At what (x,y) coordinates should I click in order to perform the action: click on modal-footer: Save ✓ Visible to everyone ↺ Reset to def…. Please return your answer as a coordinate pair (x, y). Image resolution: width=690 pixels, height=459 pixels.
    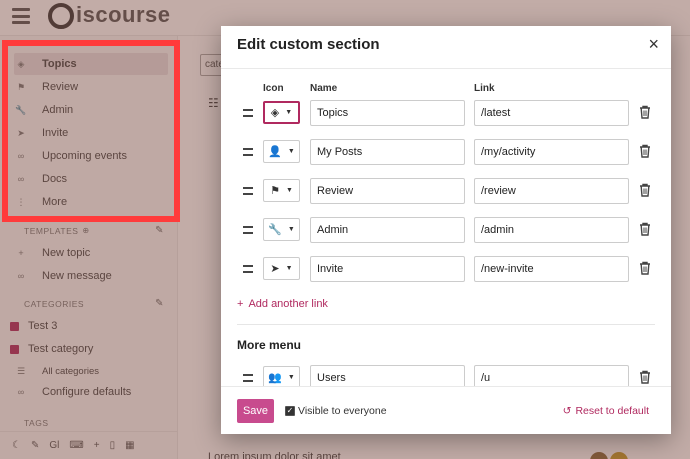
    Looking at the image, I should click on (446, 410).